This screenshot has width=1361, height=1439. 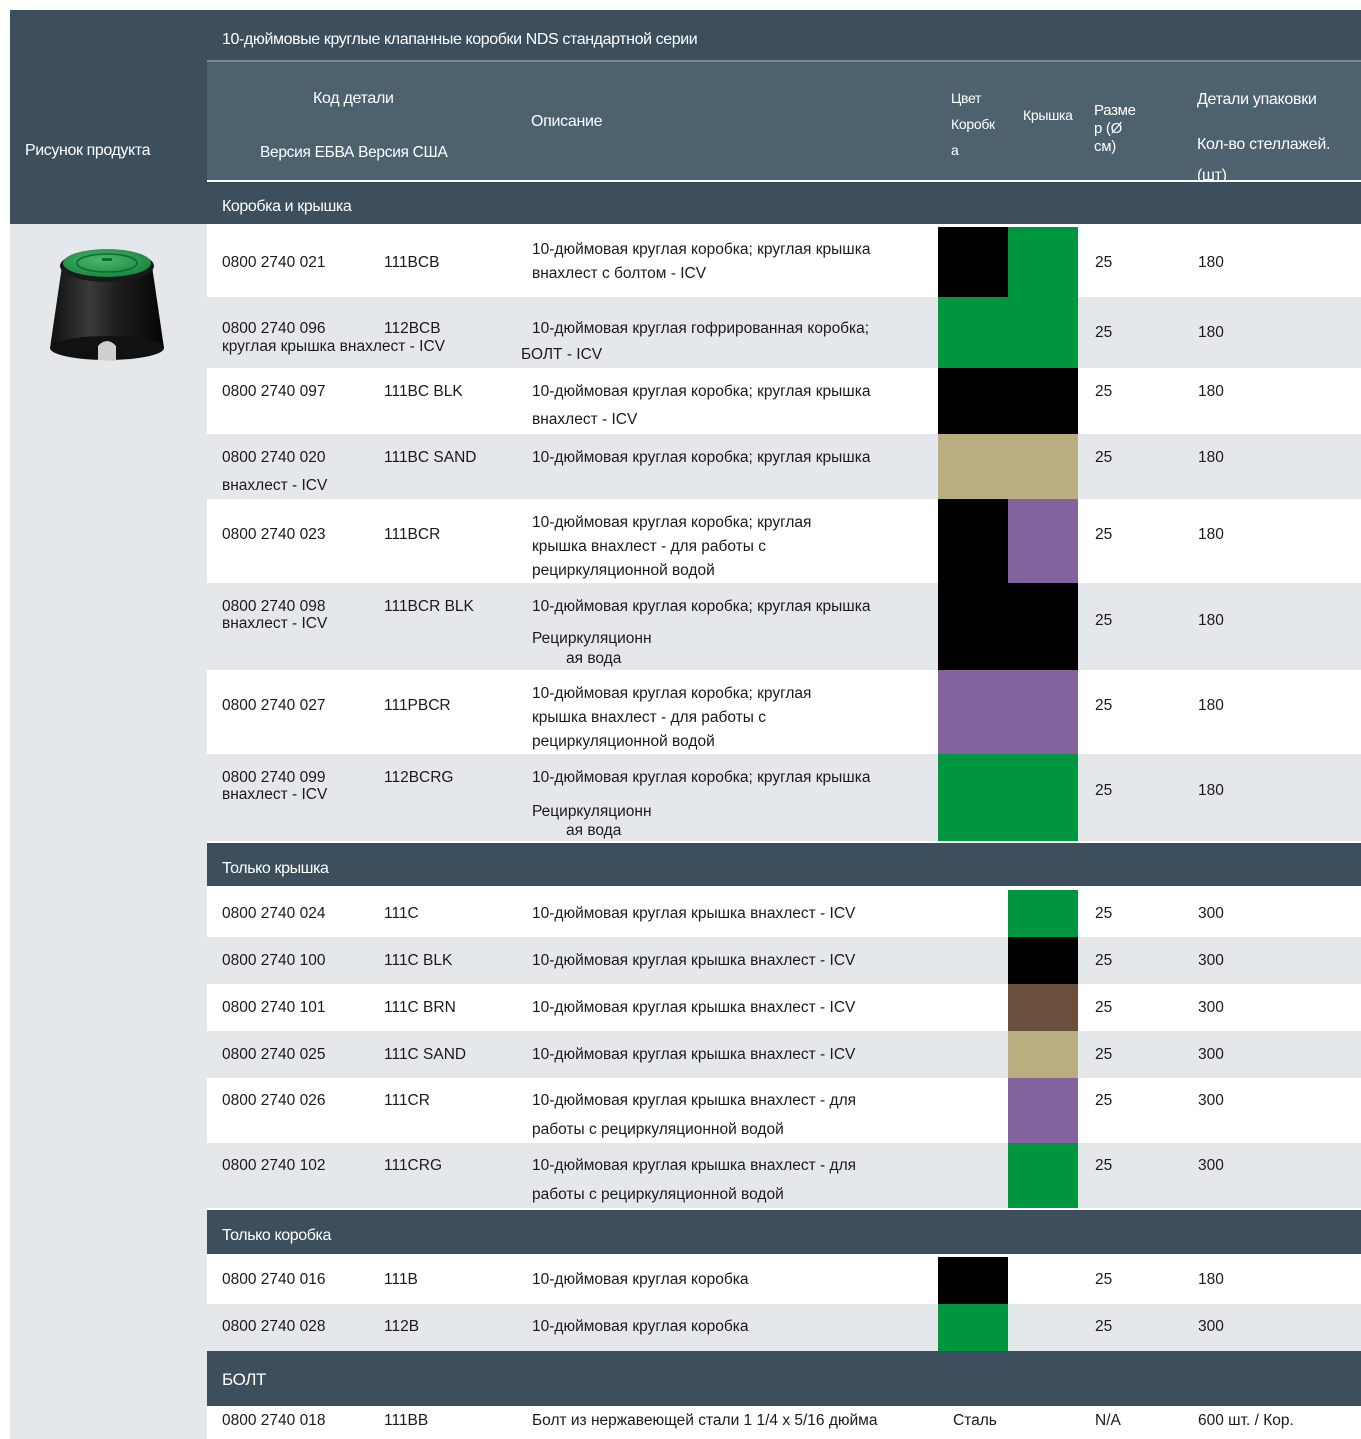 I want to click on part-code-note: внахлест - ICV, so click(x=275, y=794).